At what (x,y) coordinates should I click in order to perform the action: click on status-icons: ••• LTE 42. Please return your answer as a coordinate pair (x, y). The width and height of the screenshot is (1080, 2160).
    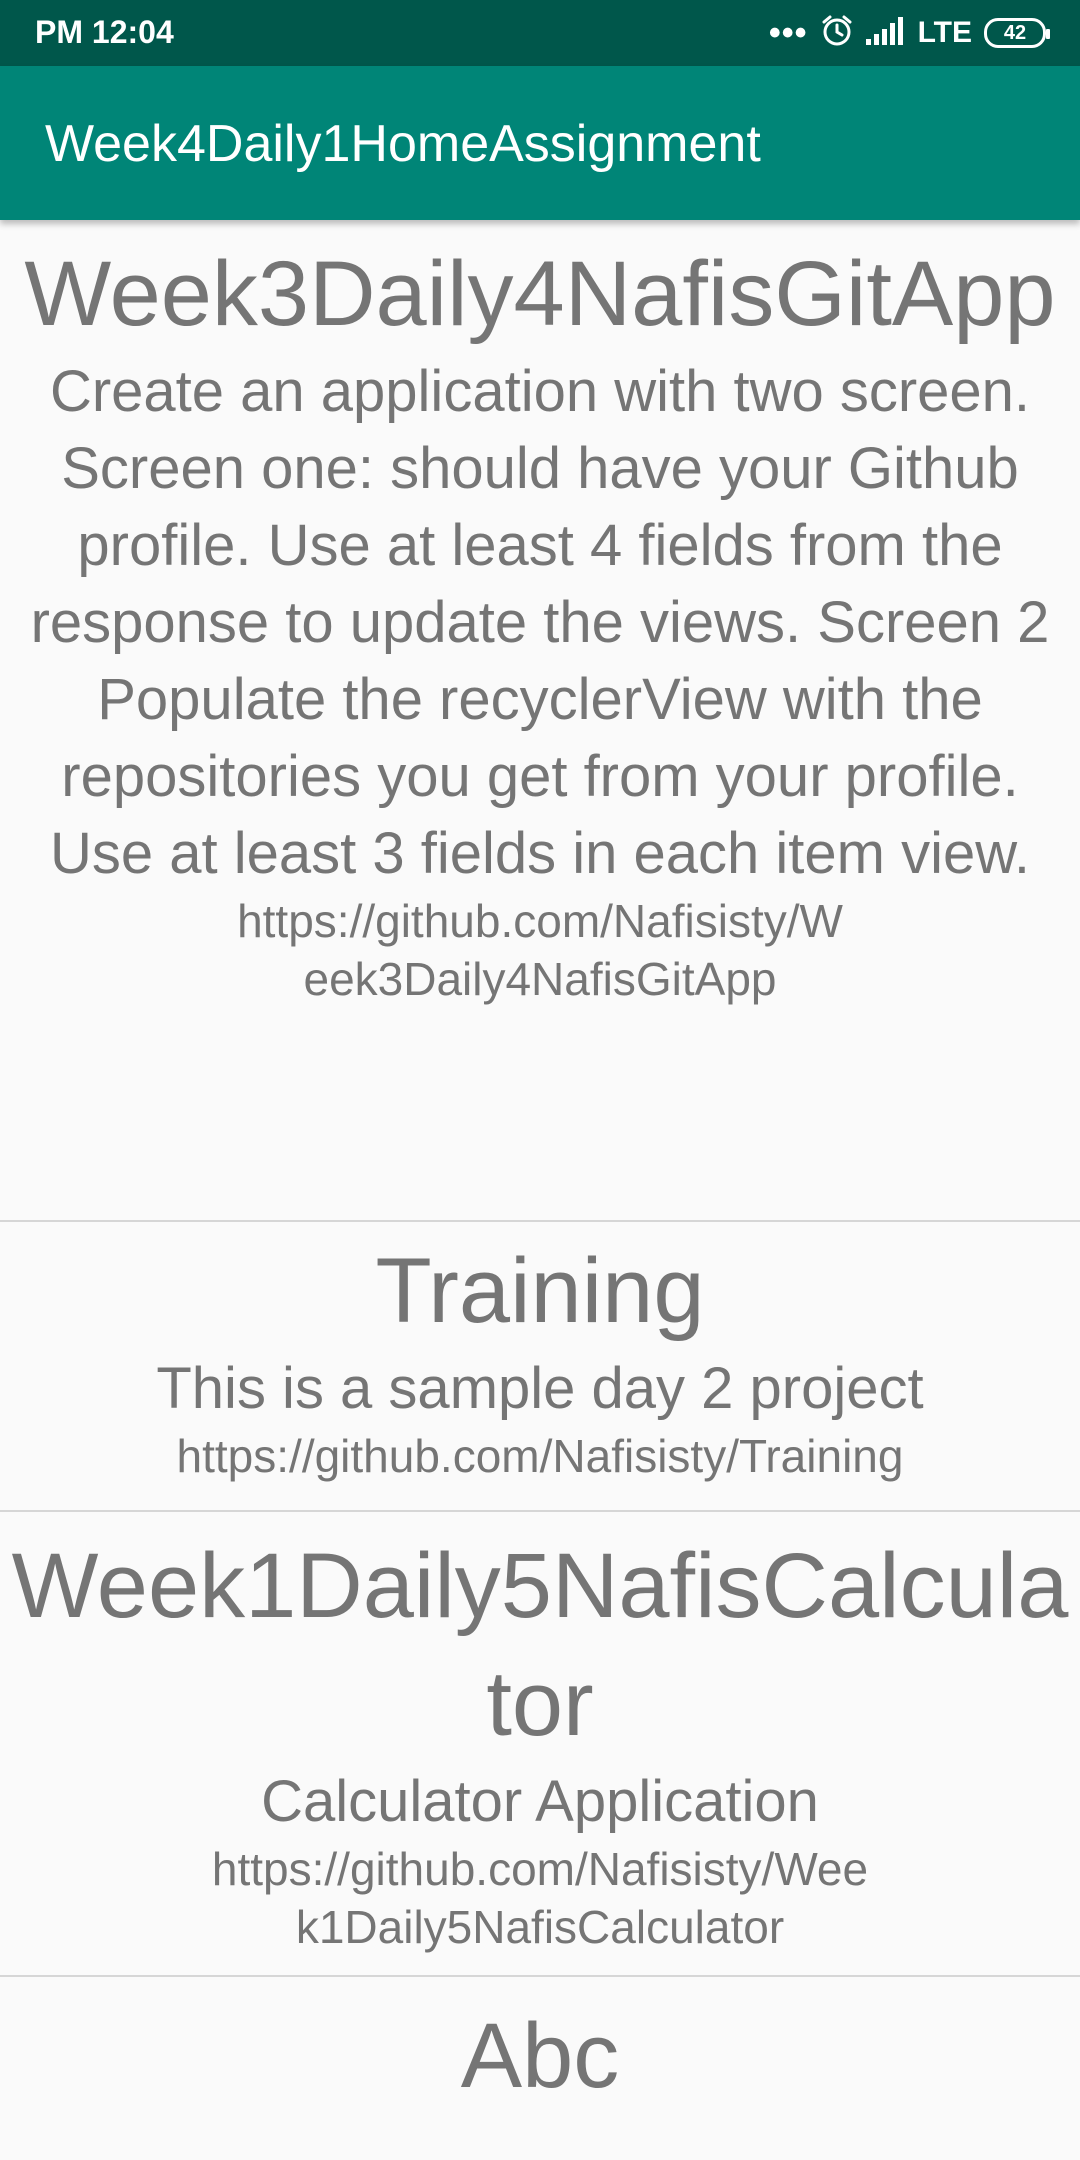
    Looking at the image, I should click on (909, 33).